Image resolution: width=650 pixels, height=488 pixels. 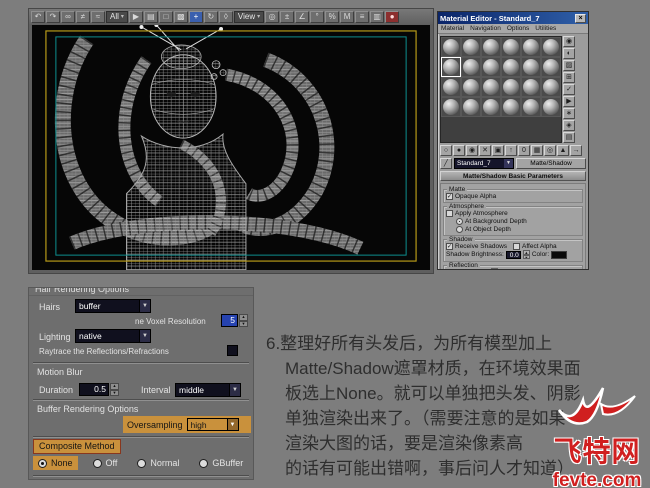 I want to click on reflection-amount-spinner: ▲▼, so click(x=494, y=268).